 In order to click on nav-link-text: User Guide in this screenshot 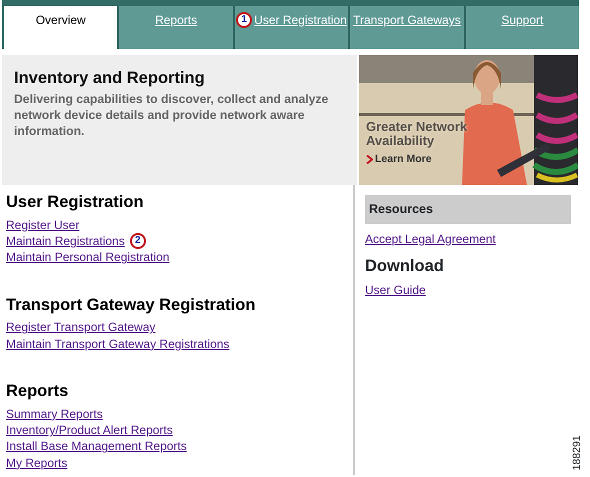, I will do `click(395, 290)`.